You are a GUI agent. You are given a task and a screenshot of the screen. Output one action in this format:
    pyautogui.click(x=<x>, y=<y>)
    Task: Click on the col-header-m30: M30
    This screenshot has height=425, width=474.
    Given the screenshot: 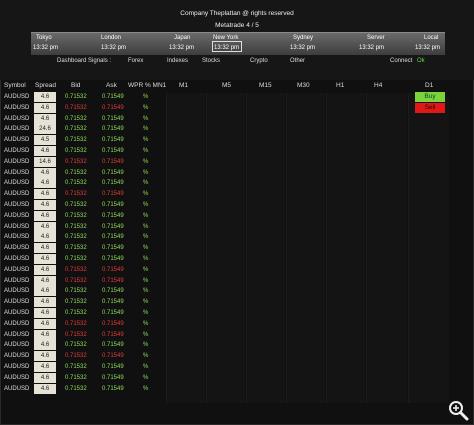 What is the action you would take?
    pyautogui.click(x=303, y=85)
    